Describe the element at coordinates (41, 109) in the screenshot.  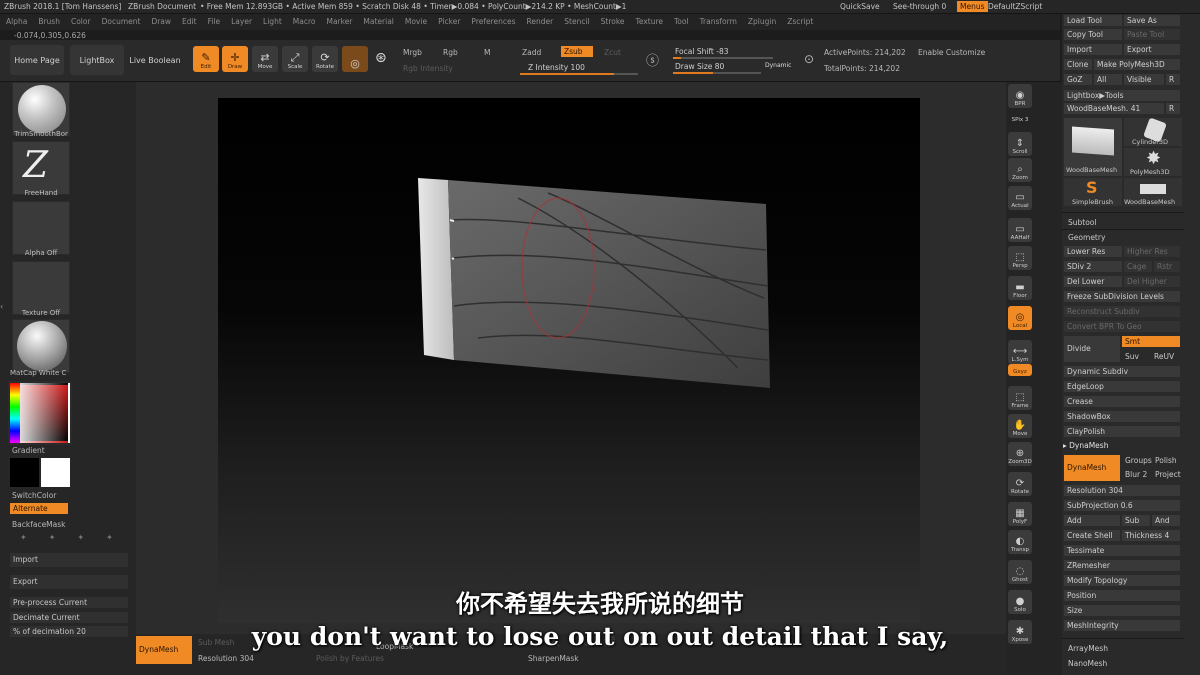
I see `brush-thumbnail` at that location.